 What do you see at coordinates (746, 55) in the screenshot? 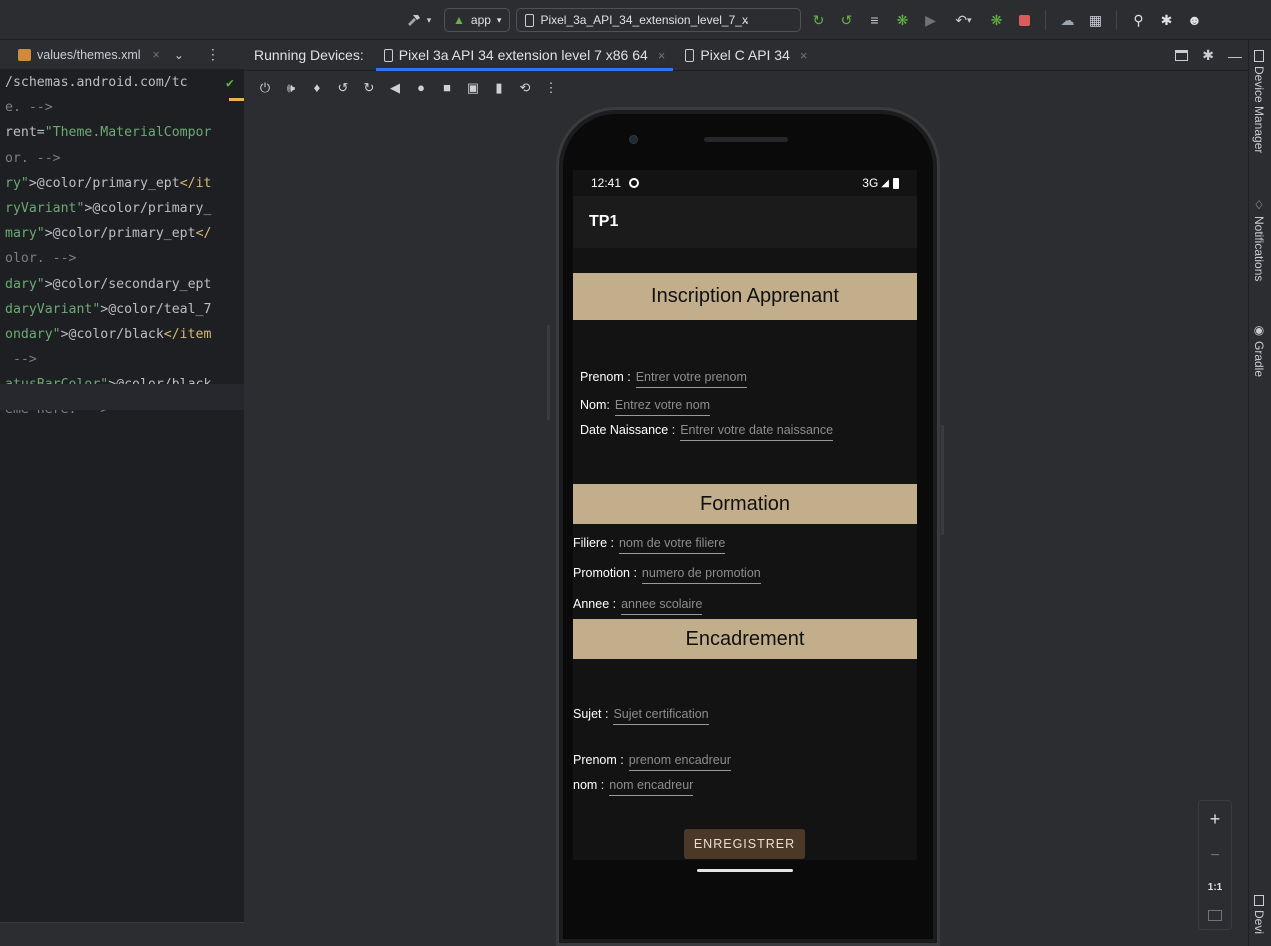
I see `tab-pixel-c: Pixel C API 34 ×` at bounding box center [746, 55].